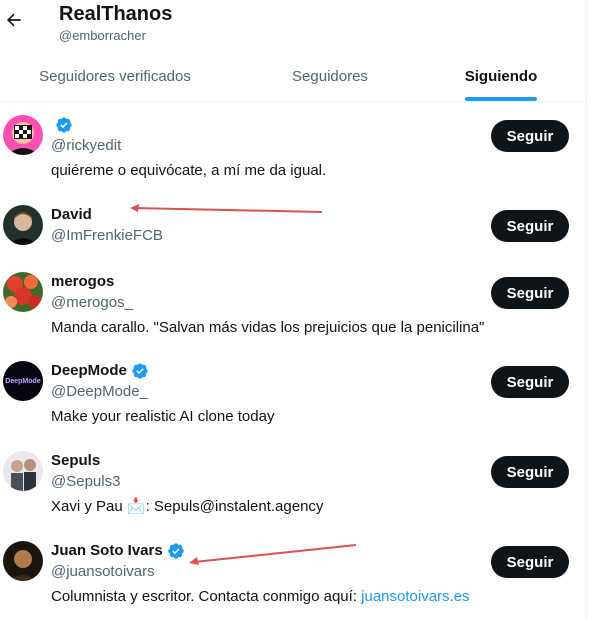 The image size is (591, 620). Describe the element at coordinates (103, 571) in the screenshot. I see `user-handle: @juansotoivars` at that location.